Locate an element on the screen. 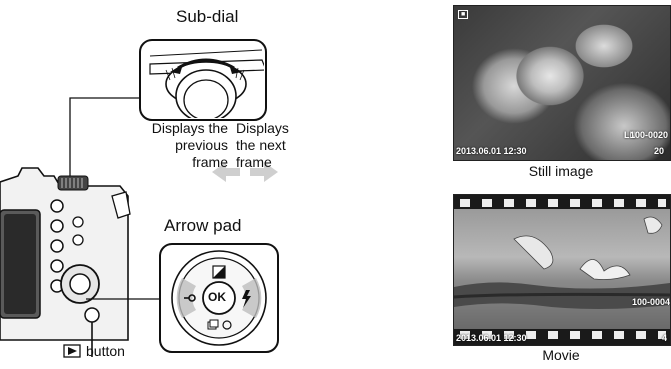  still-timestamp: 2013.06.01 12:30 is located at coordinates (491, 151).